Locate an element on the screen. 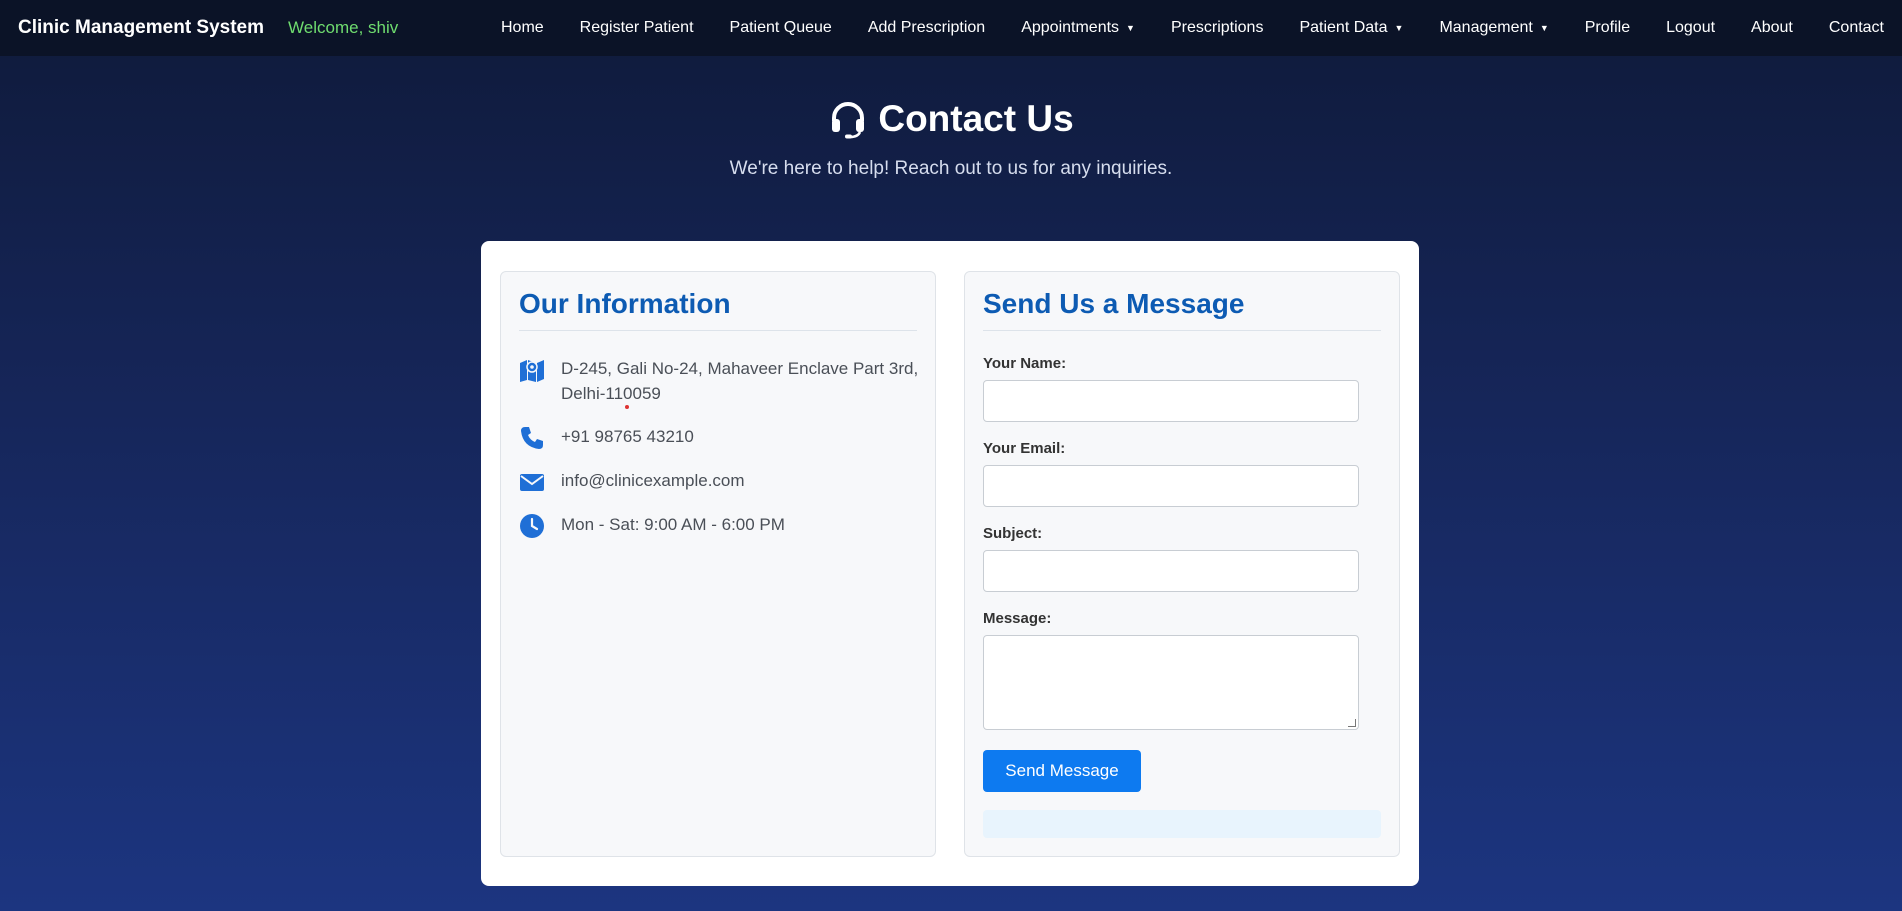 This screenshot has width=1902, height=911. page-title-text: Contact Us is located at coordinates (976, 118).